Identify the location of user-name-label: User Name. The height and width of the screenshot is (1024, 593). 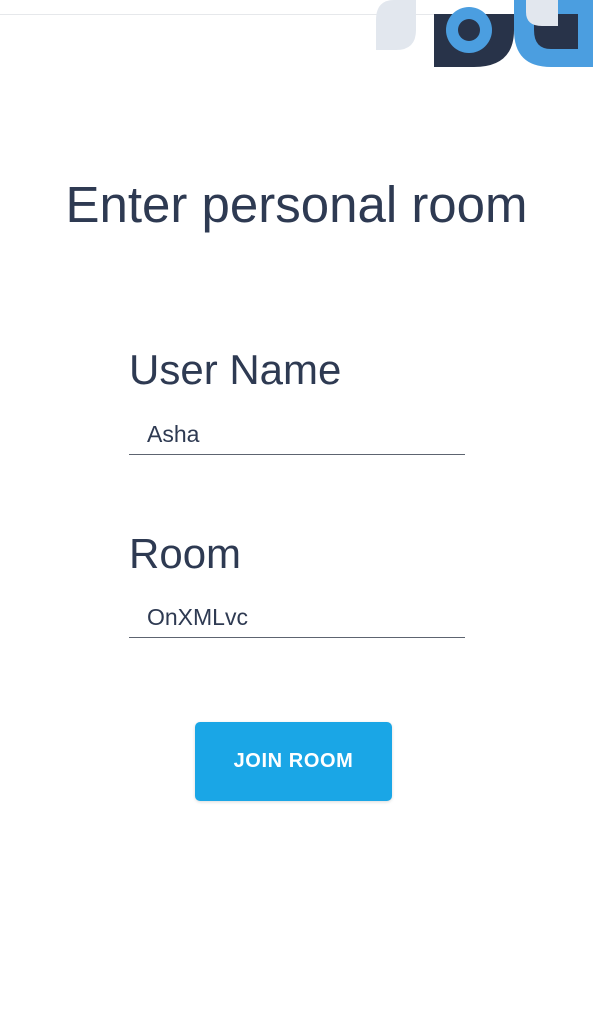
(235, 369).